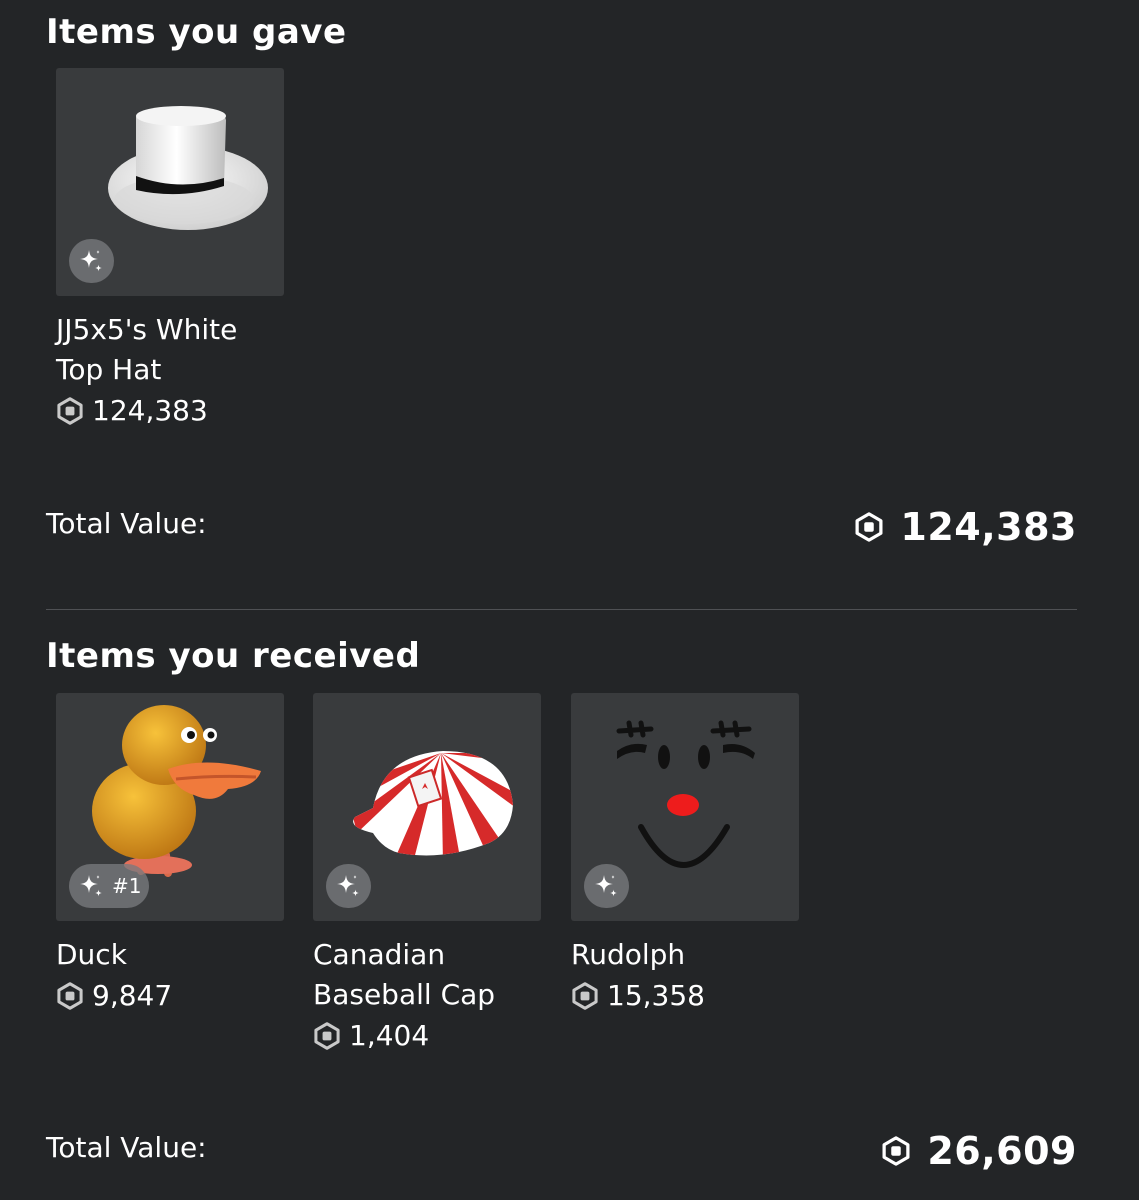 The image size is (1139, 1200). Describe the element at coordinates (686, 955) in the screenshot. I see `item-name: Rudolph` at that location.